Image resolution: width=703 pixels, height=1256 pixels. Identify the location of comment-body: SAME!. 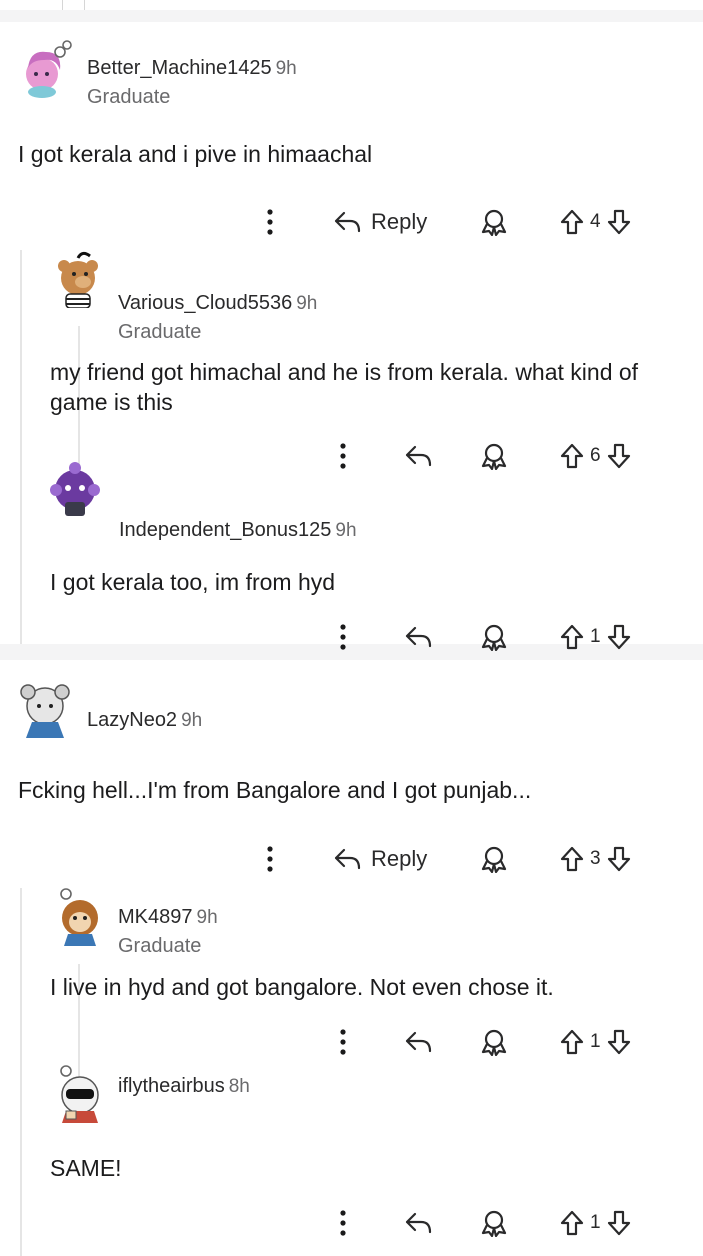
(86, 1168).